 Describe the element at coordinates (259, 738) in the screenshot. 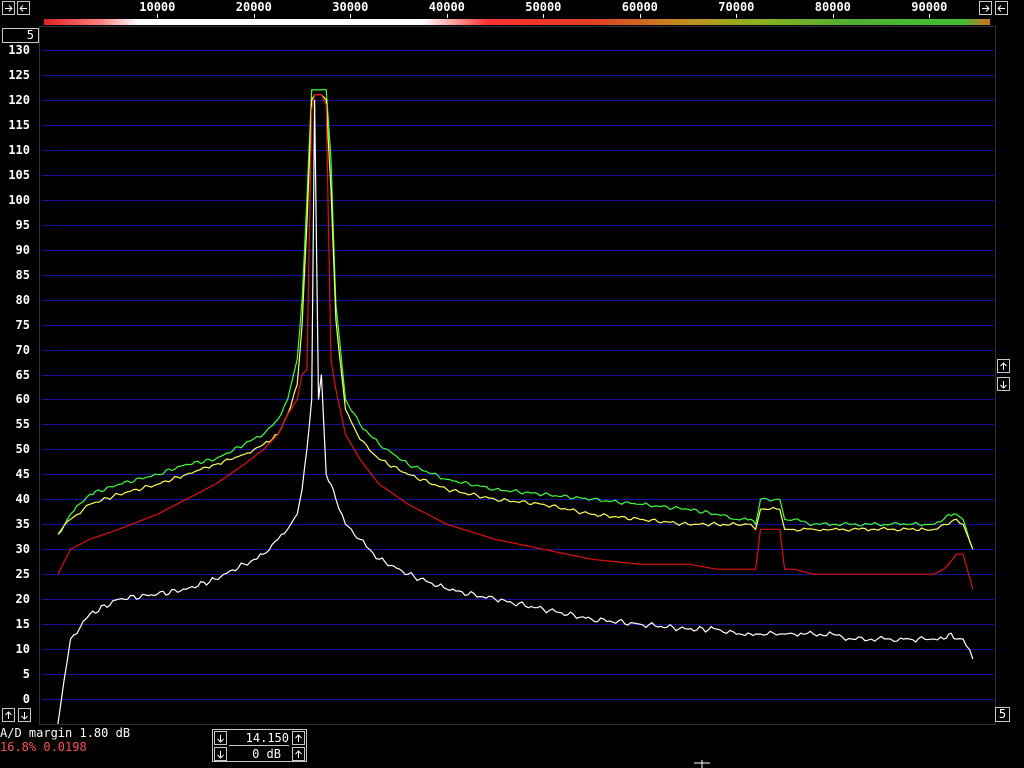

I see `freq-value: 14.150` at that location.